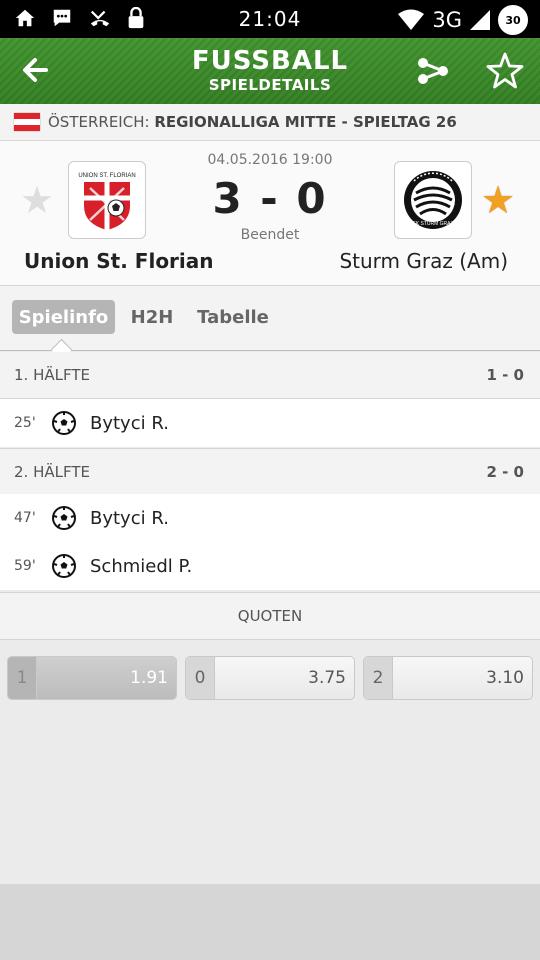 This screenshot has height=960, width=540. Describe the element at coordinates (480, 20) in the screenshot. I see `signal-icon` at that location.